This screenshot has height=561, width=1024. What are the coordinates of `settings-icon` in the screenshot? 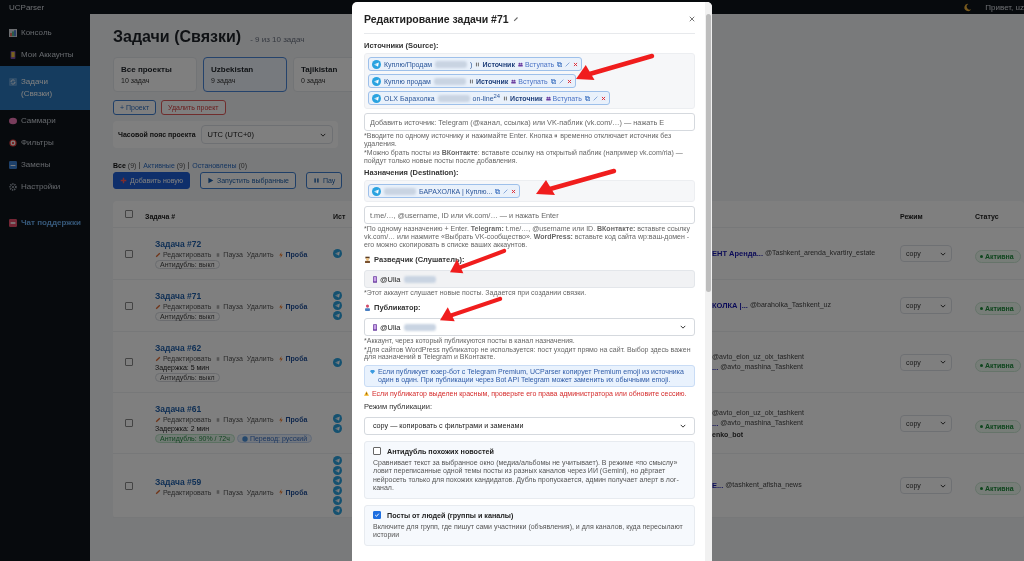 It's located at (13, 187).